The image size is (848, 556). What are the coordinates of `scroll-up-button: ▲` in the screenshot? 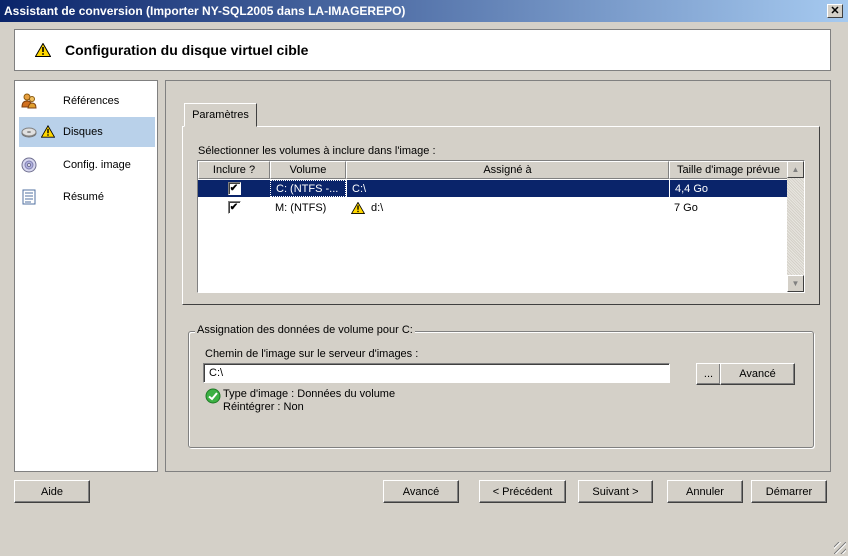 It's located at (795, 169).